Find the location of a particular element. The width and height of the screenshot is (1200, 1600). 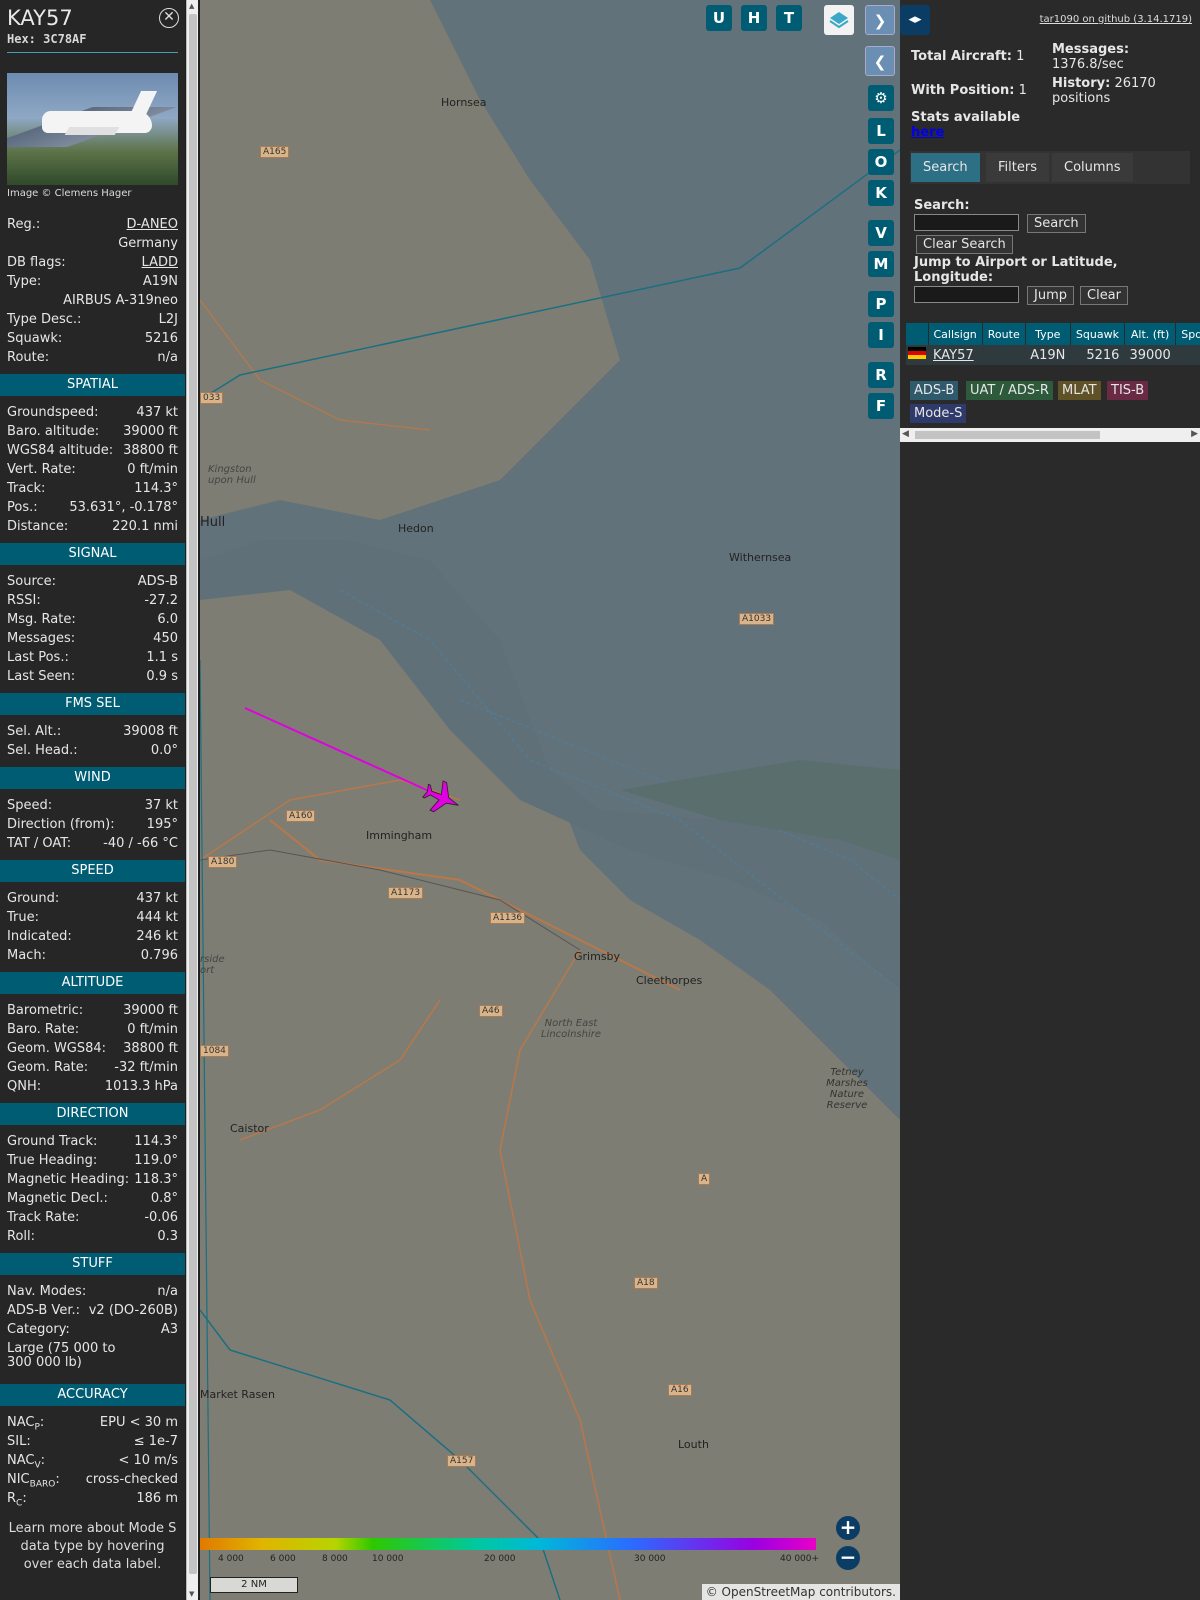

search-button: Search is located at coordinates (1056, 223).